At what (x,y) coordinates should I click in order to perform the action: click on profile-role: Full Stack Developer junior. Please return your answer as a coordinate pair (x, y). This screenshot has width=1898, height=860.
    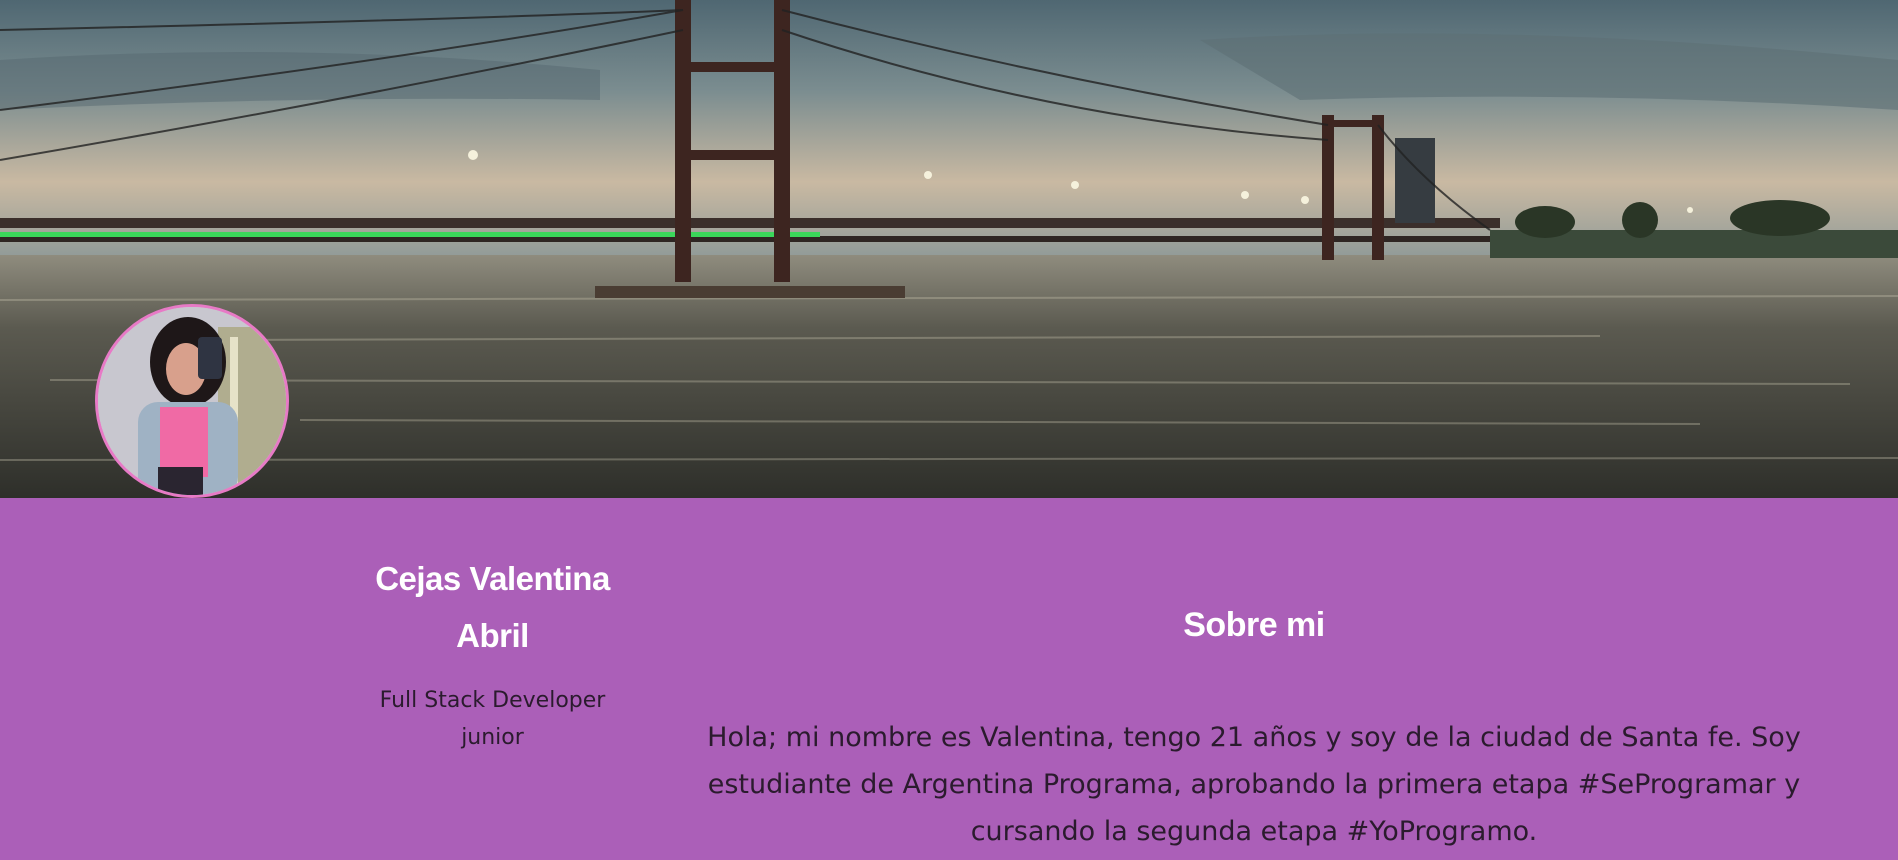
    Looking at the image, I should click on (492, 719).